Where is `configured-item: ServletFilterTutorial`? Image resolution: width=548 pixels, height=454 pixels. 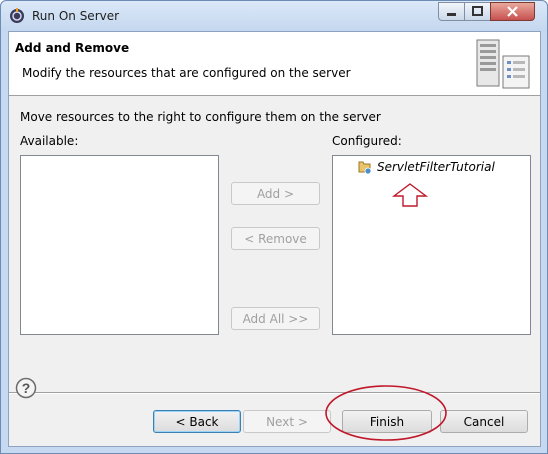
configured-item: ServletFilterTutorial is located at coordinates (426, 167).